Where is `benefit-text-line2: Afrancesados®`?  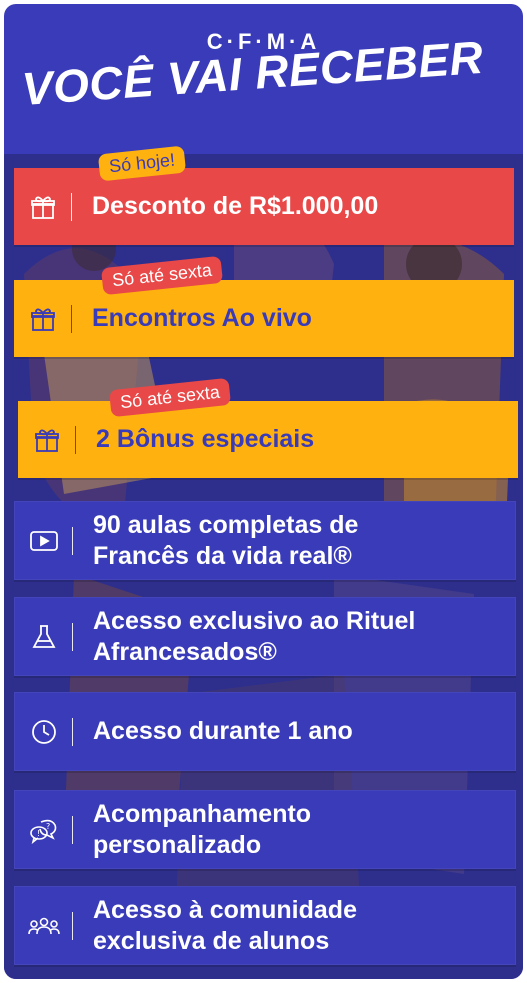 benefit-text-line2: Afrancesados® is located at coordinates (185, 651).